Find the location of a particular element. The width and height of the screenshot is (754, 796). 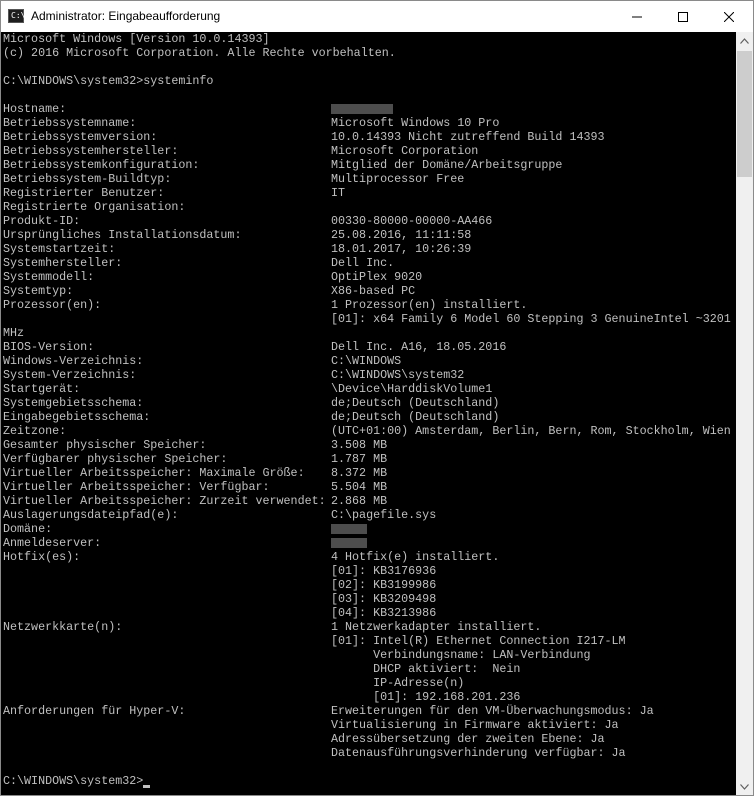

systeminfo-value: [02]: KB3199986 is located at coordinates (384, 585).